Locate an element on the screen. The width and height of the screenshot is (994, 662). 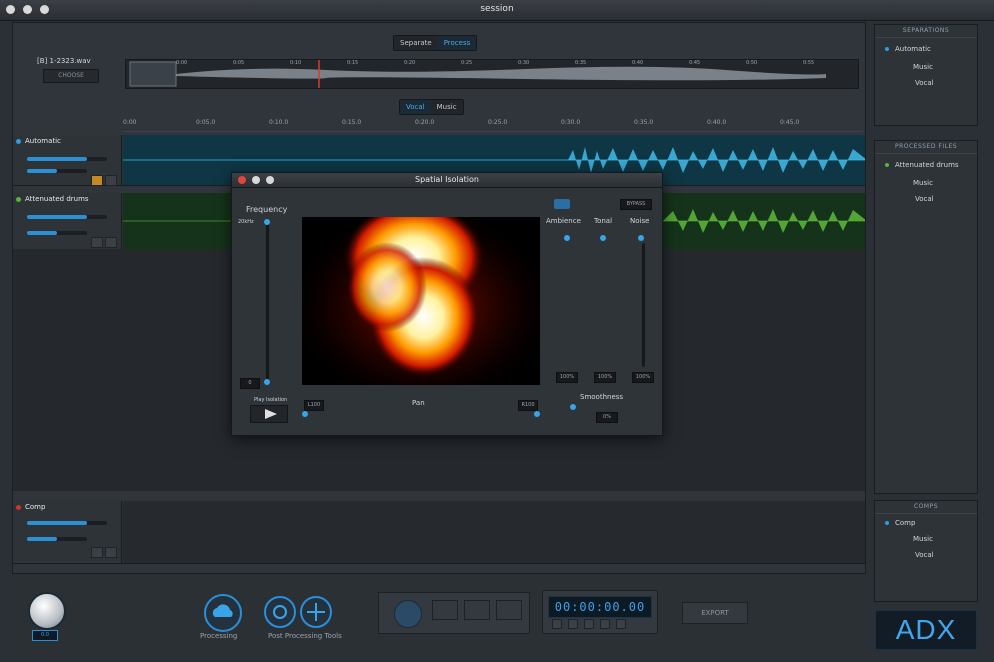
track-header: Attenuated drums is located at coordinates (67, 221).